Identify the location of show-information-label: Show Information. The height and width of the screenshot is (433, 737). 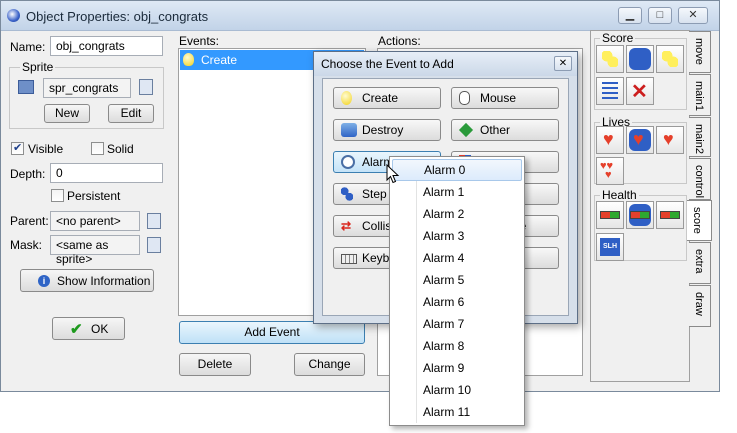
(104, 281).